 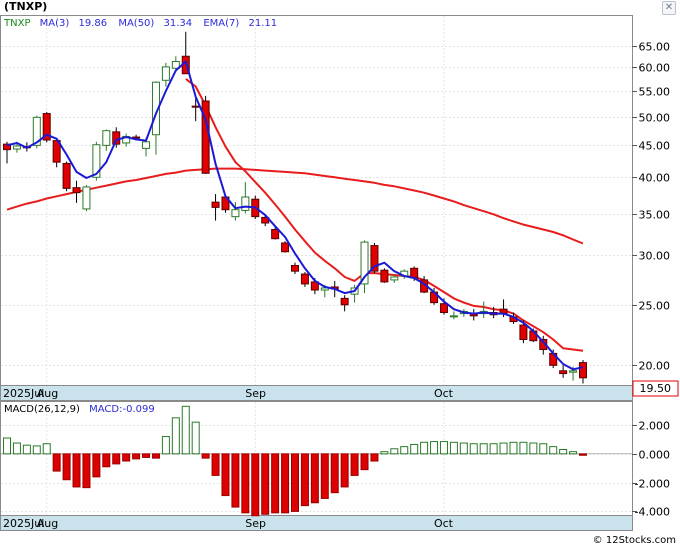 I want to click on ticker-title: (TNXP), so click(x=26, y=6).